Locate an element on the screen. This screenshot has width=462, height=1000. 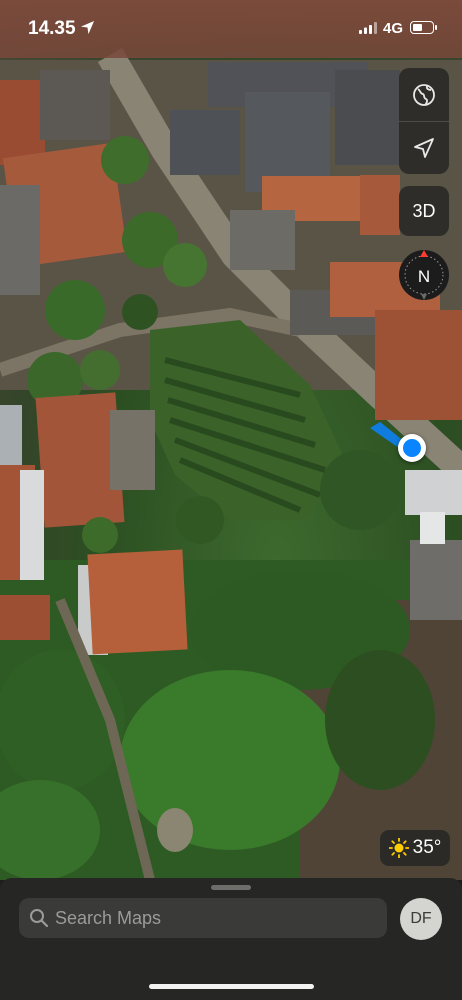
globe-icon is located at coordinates (424, 94).